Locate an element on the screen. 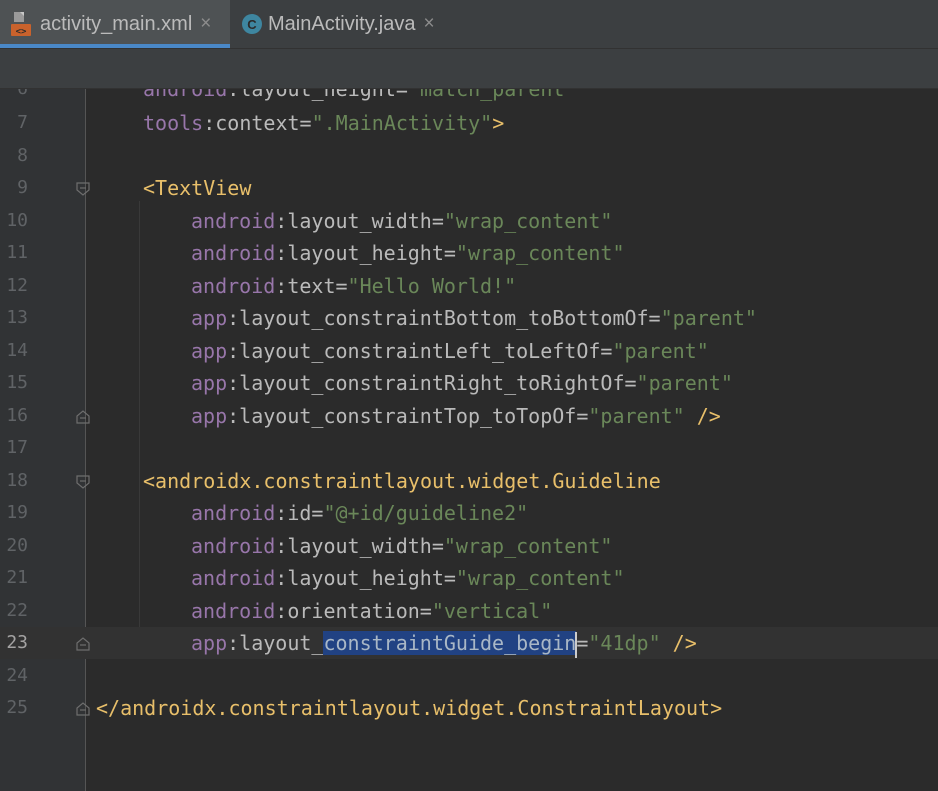 This screenshot has width=938, height=791. line-number: 18 is located at coordinates (17, 480).